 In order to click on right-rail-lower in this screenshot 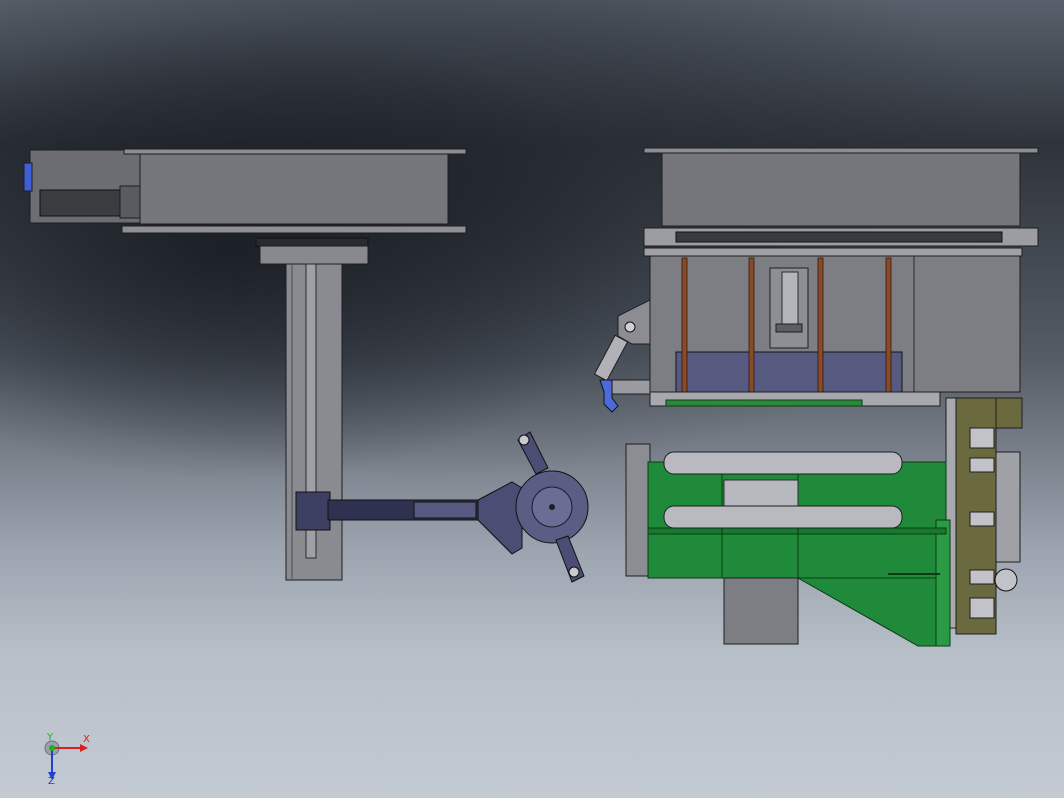, I will do `click(833, 252)`.